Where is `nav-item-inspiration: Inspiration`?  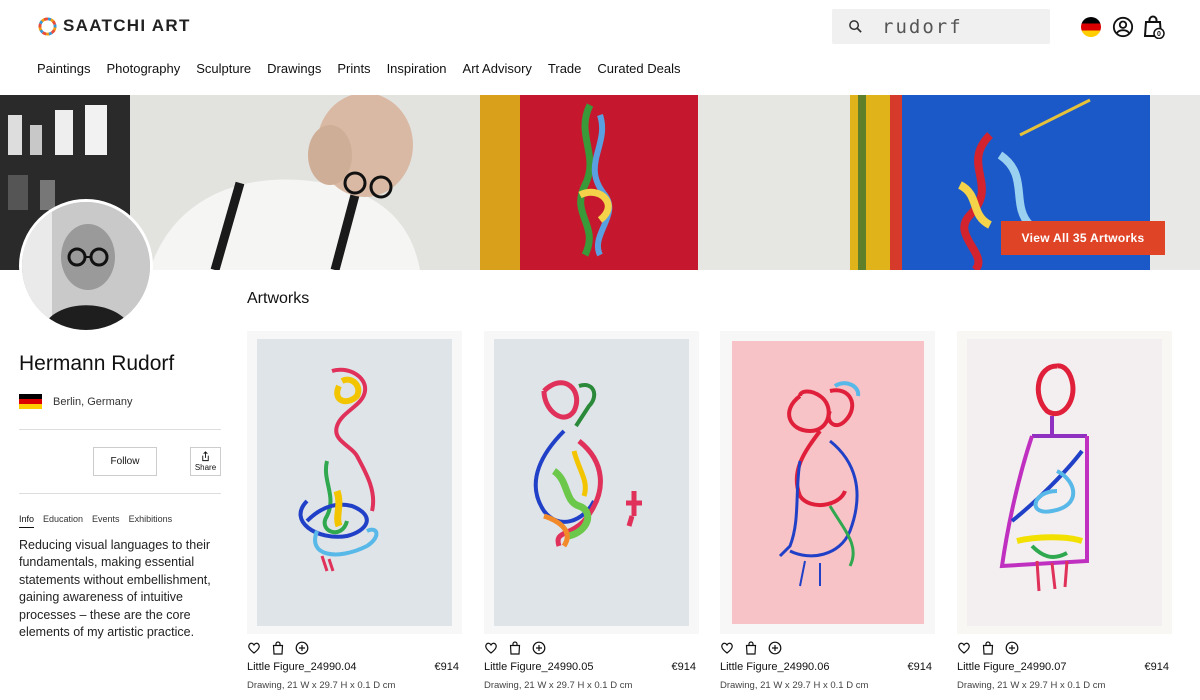
nav-item-inspiration: Inspiration is located at coordinates (417, 68).